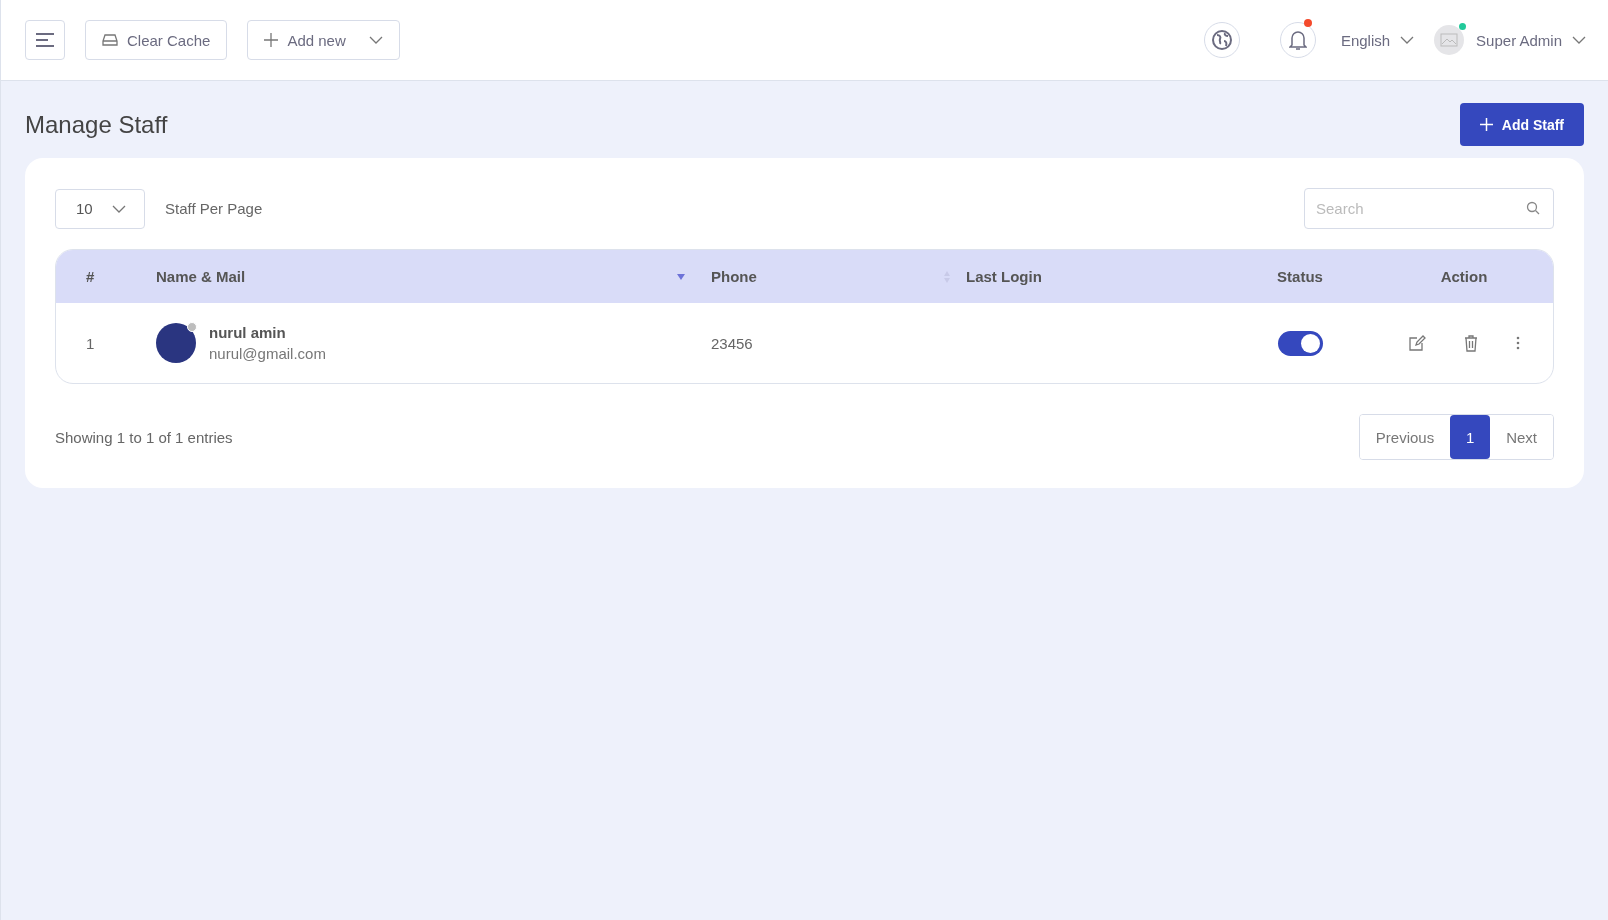 The height and width of the screenshot is (920, 1608). I want to click on menu-button, so click(45, 40).